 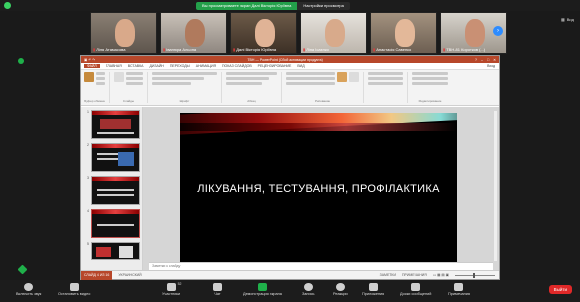 I want to click on record-button: Запись, so click(x=308, y=289).